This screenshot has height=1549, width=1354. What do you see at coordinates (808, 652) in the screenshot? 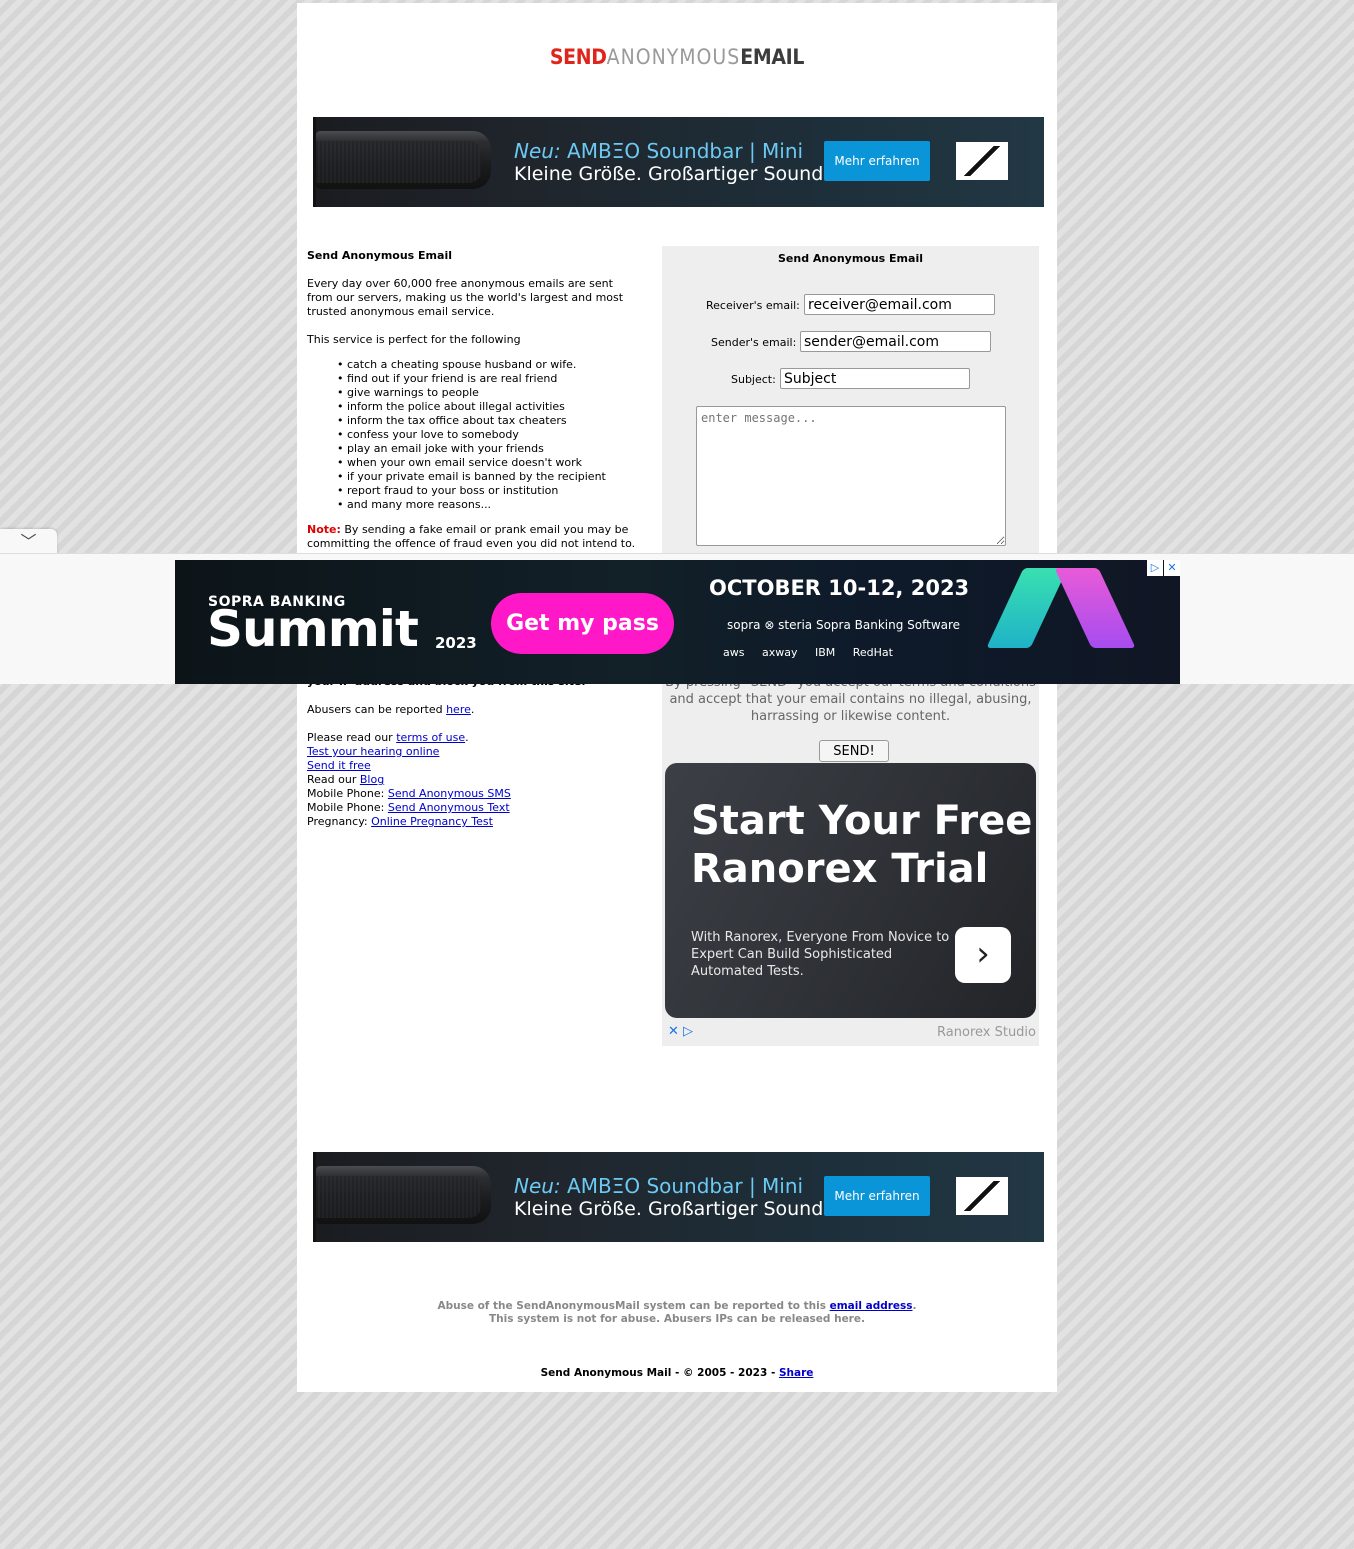
I see `partner-logos-row2: aws axway IBM RedHat` at bounding box center [808, 652].